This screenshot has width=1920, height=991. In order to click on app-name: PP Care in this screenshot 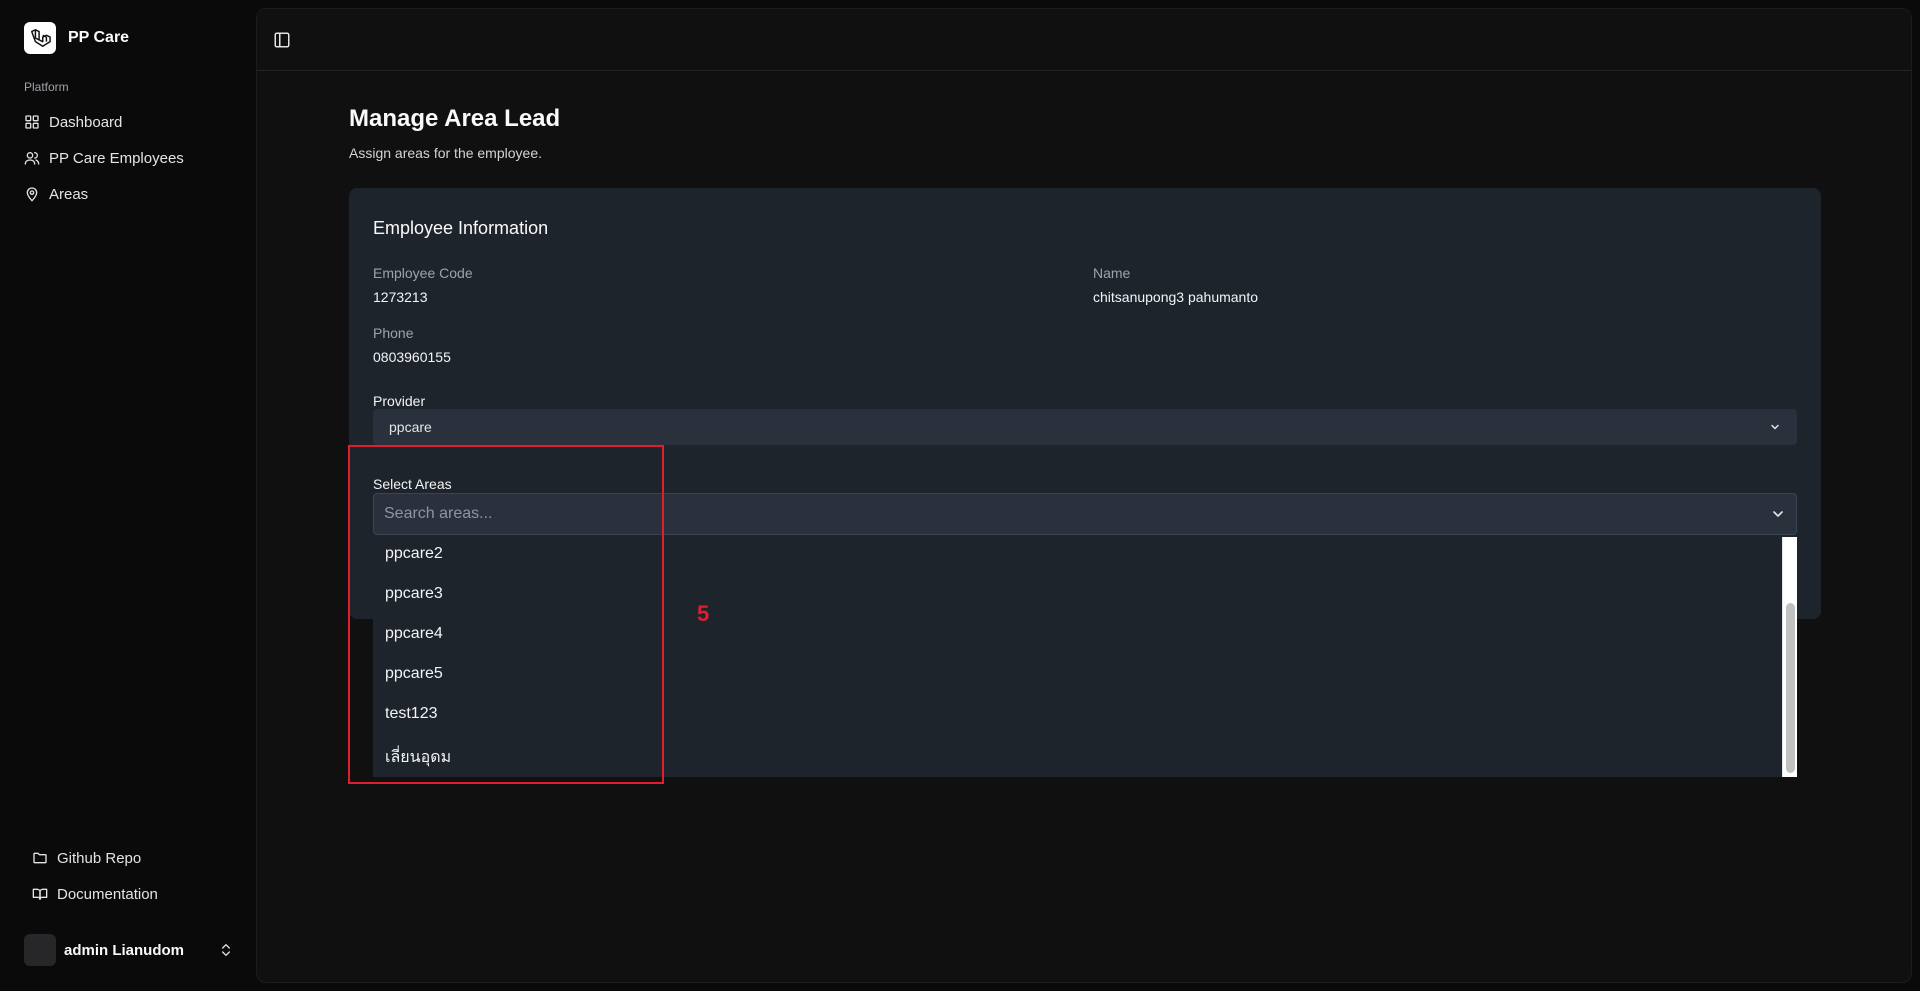, I will do `click(99, 37)`.